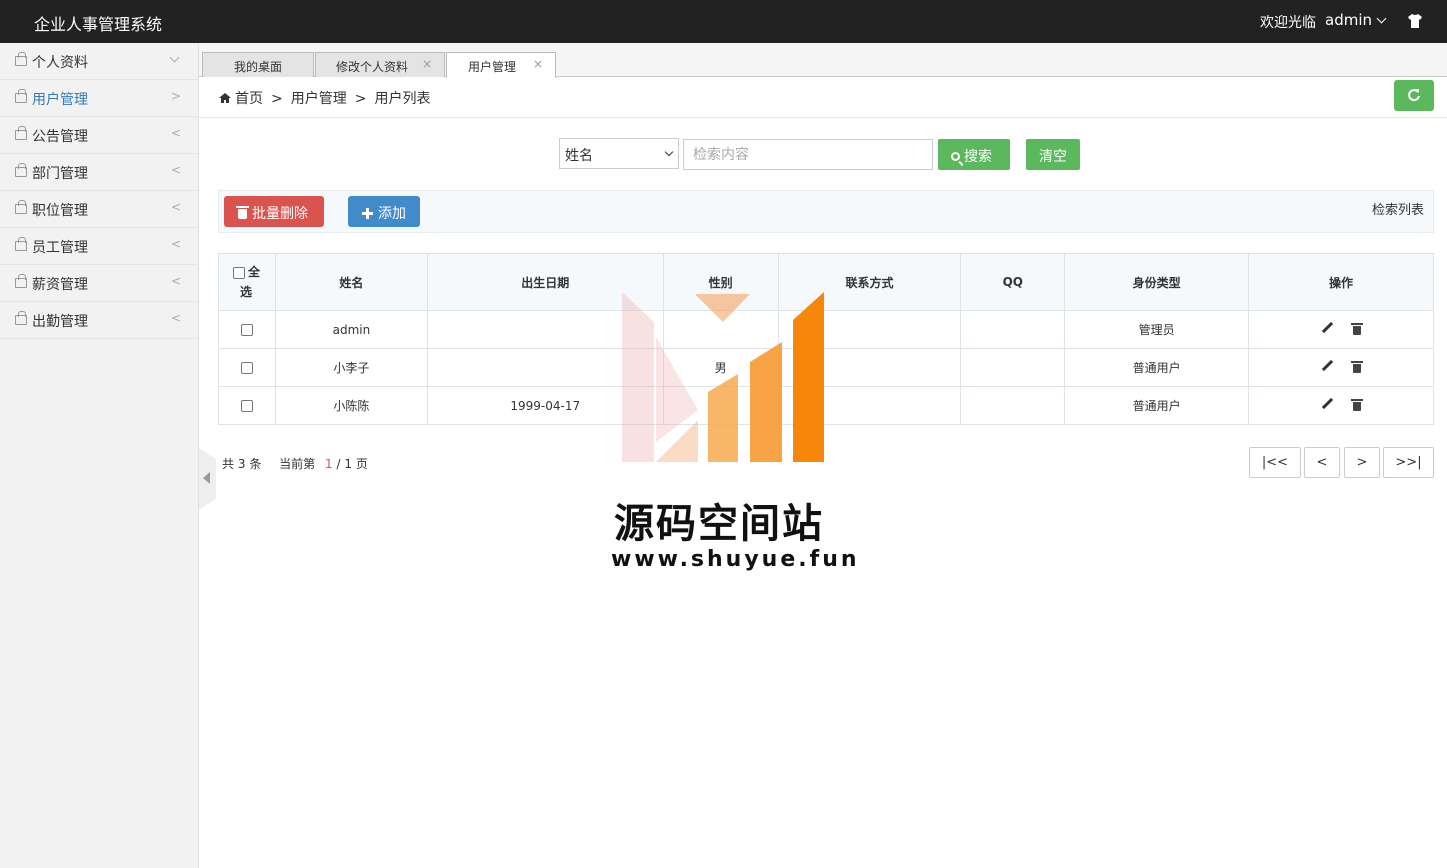 The width and height of the screenshot is (1447, 868). I want to click on search-field-select: 姓名, so click(619, 153).